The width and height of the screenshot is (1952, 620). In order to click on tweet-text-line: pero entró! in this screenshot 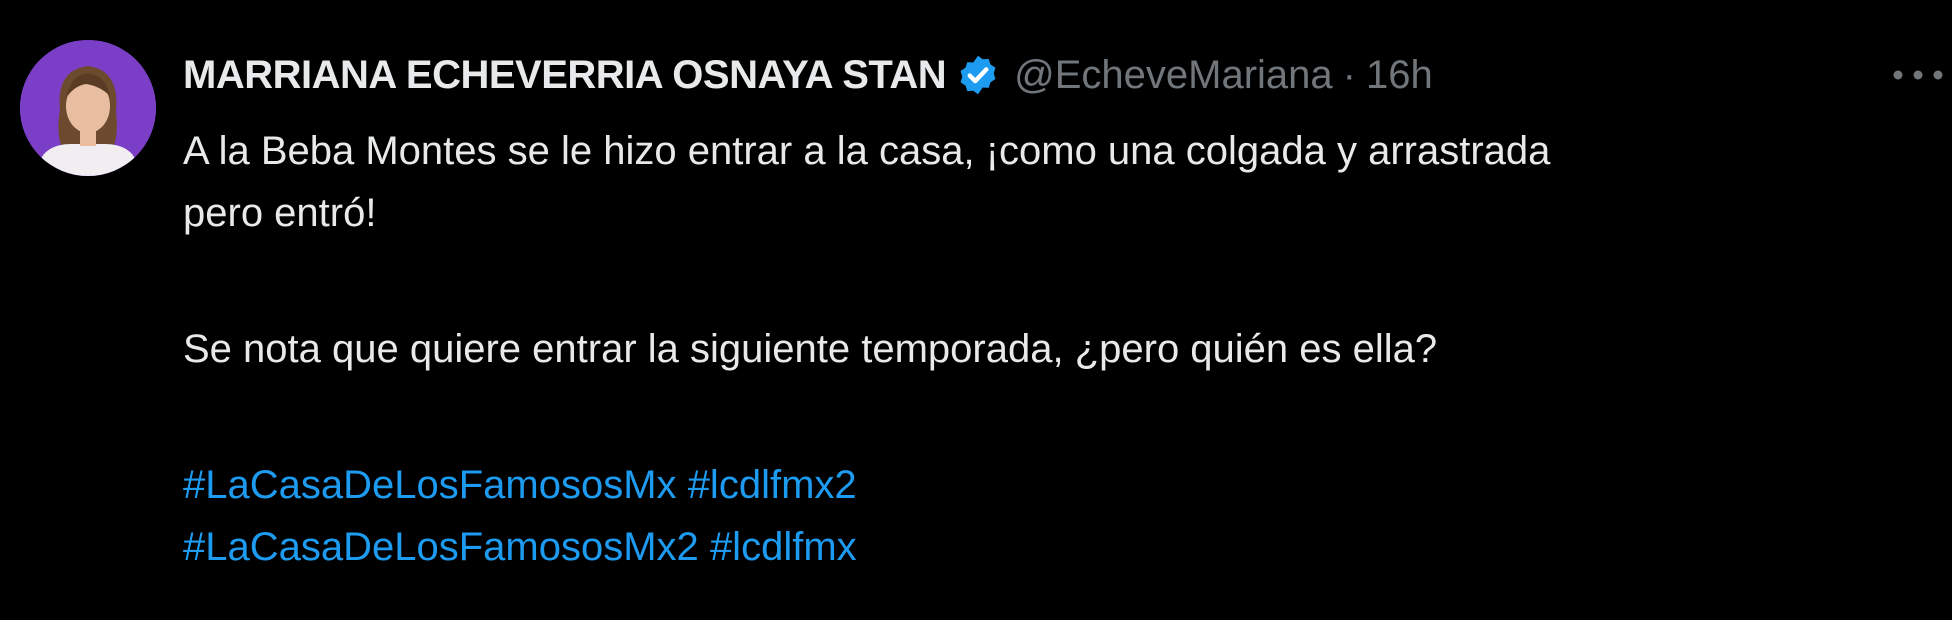, I will do `click(280, 213)`.